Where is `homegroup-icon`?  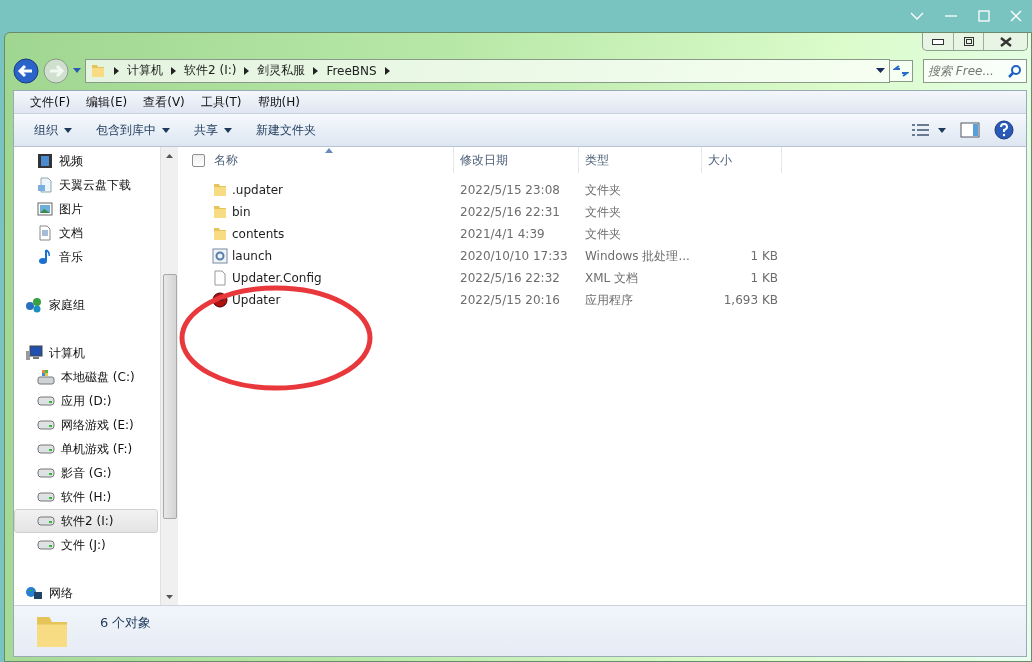 homegroup-icon is located at coordinates (34, 305).